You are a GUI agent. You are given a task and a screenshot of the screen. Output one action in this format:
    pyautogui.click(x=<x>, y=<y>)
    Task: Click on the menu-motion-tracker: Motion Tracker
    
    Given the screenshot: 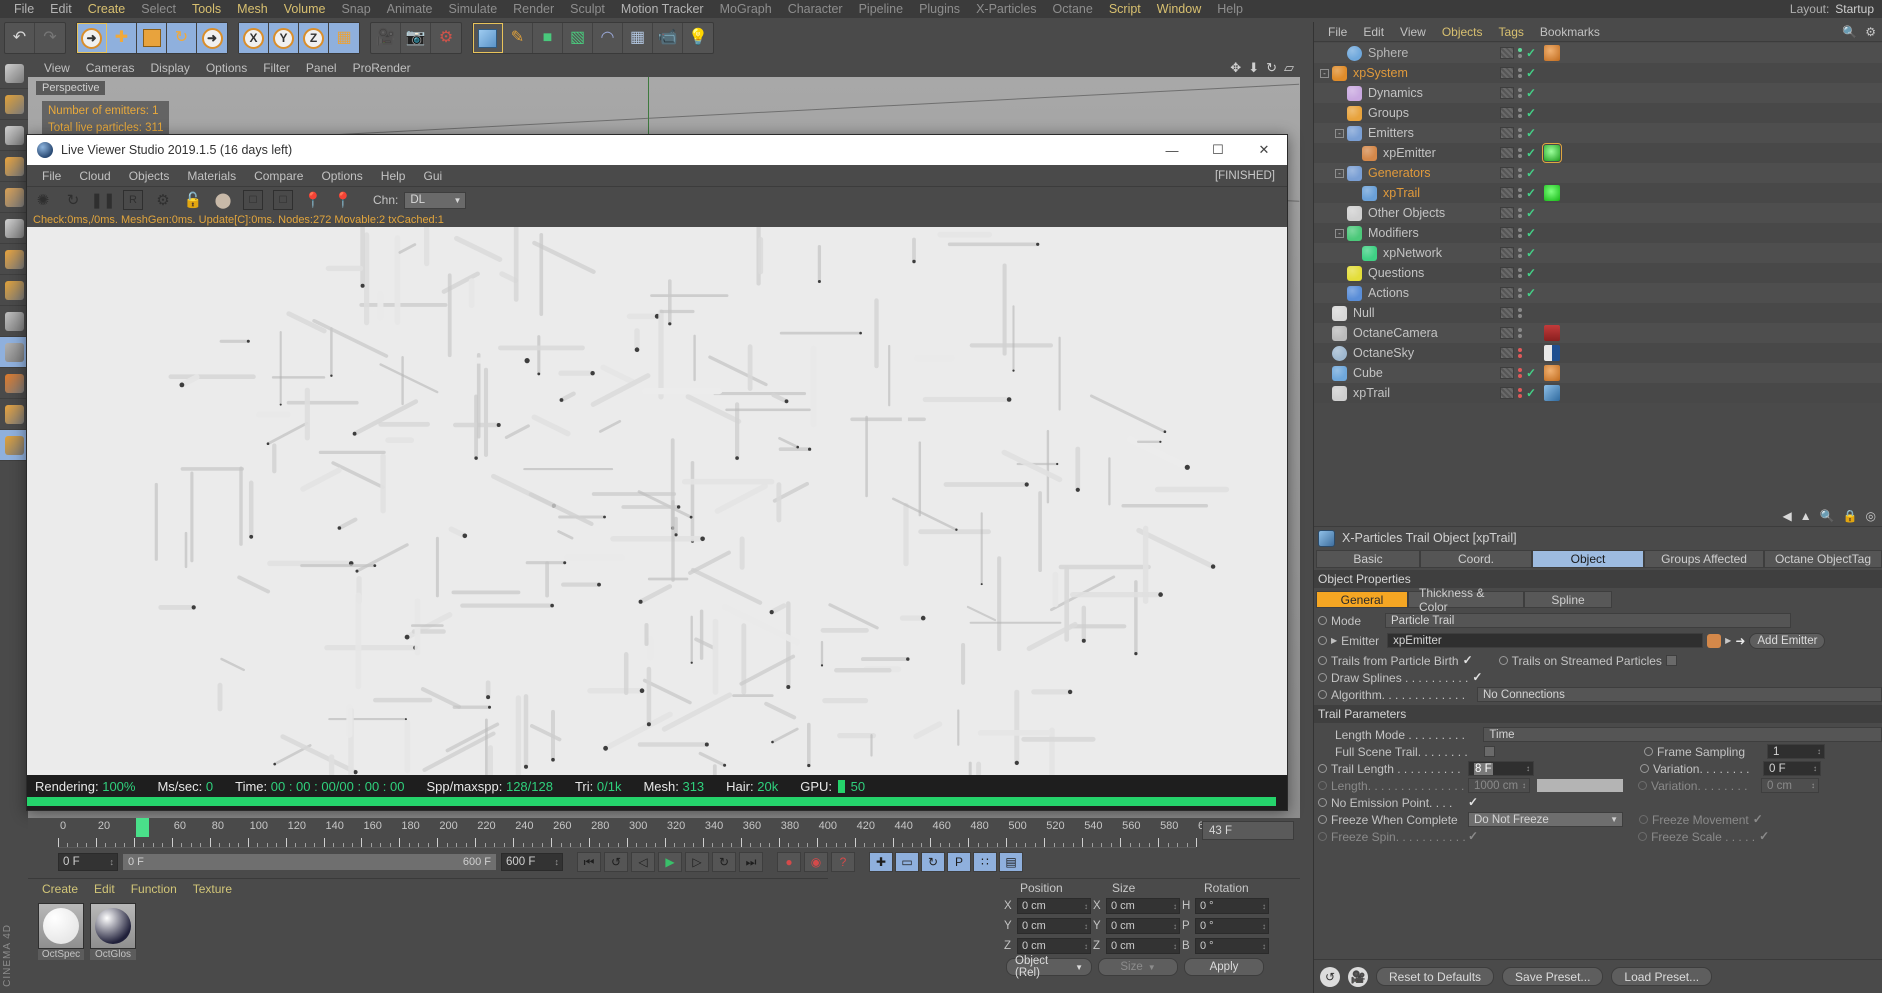 What is the action you would take?
    pyautogui.click(x=662, y=9)
    